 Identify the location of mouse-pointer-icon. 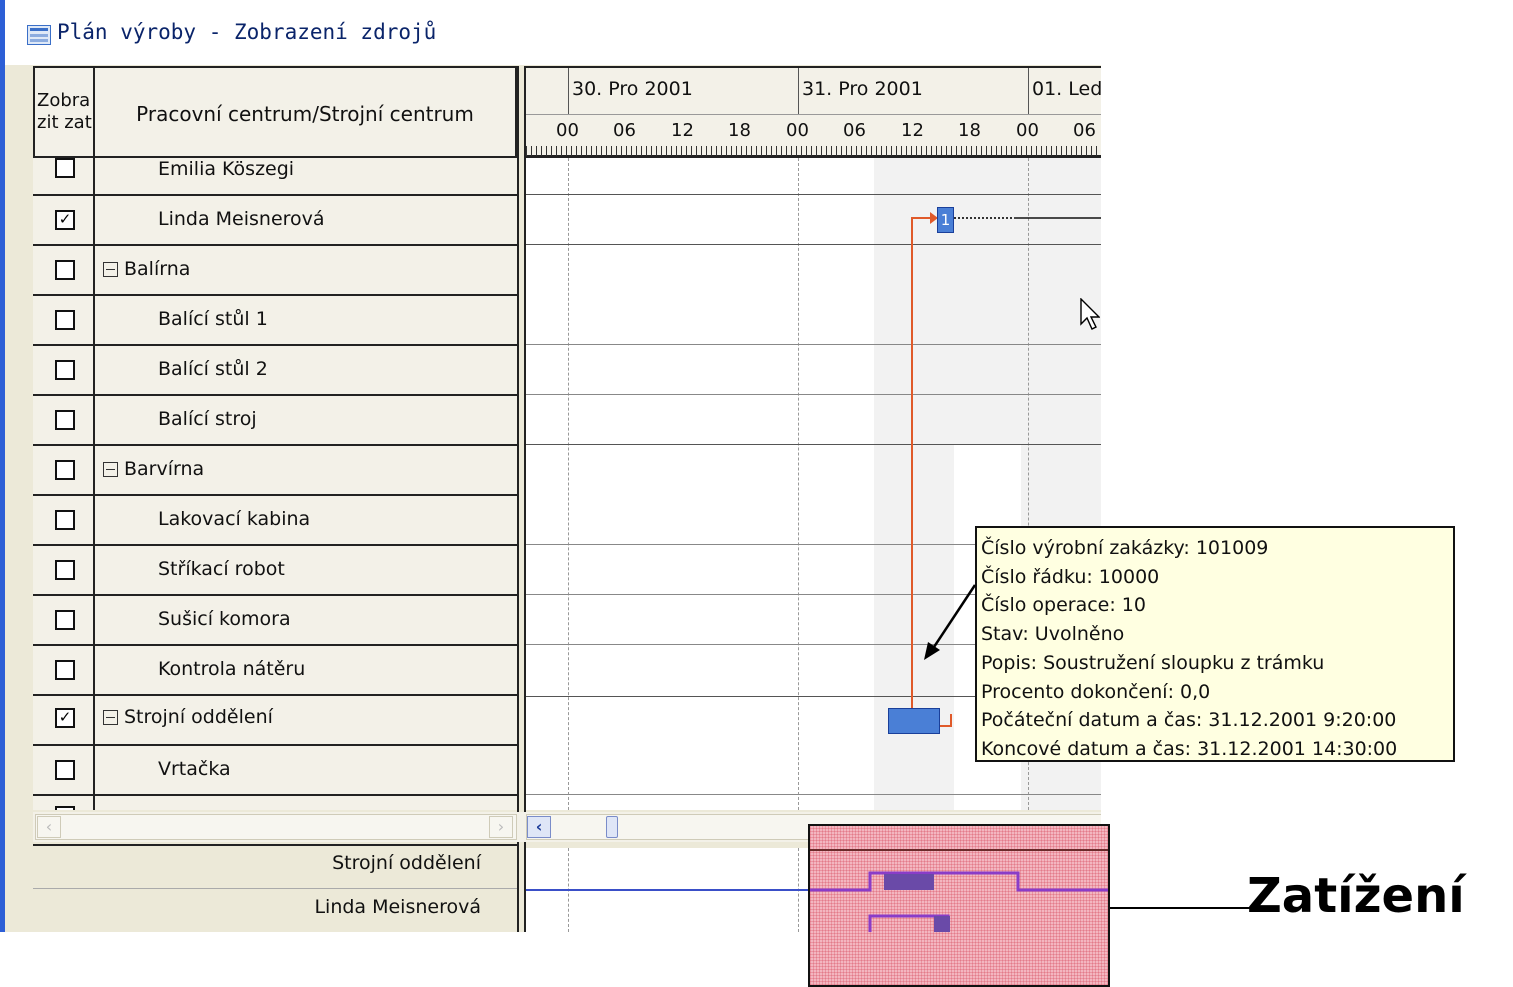
(1090, 314).